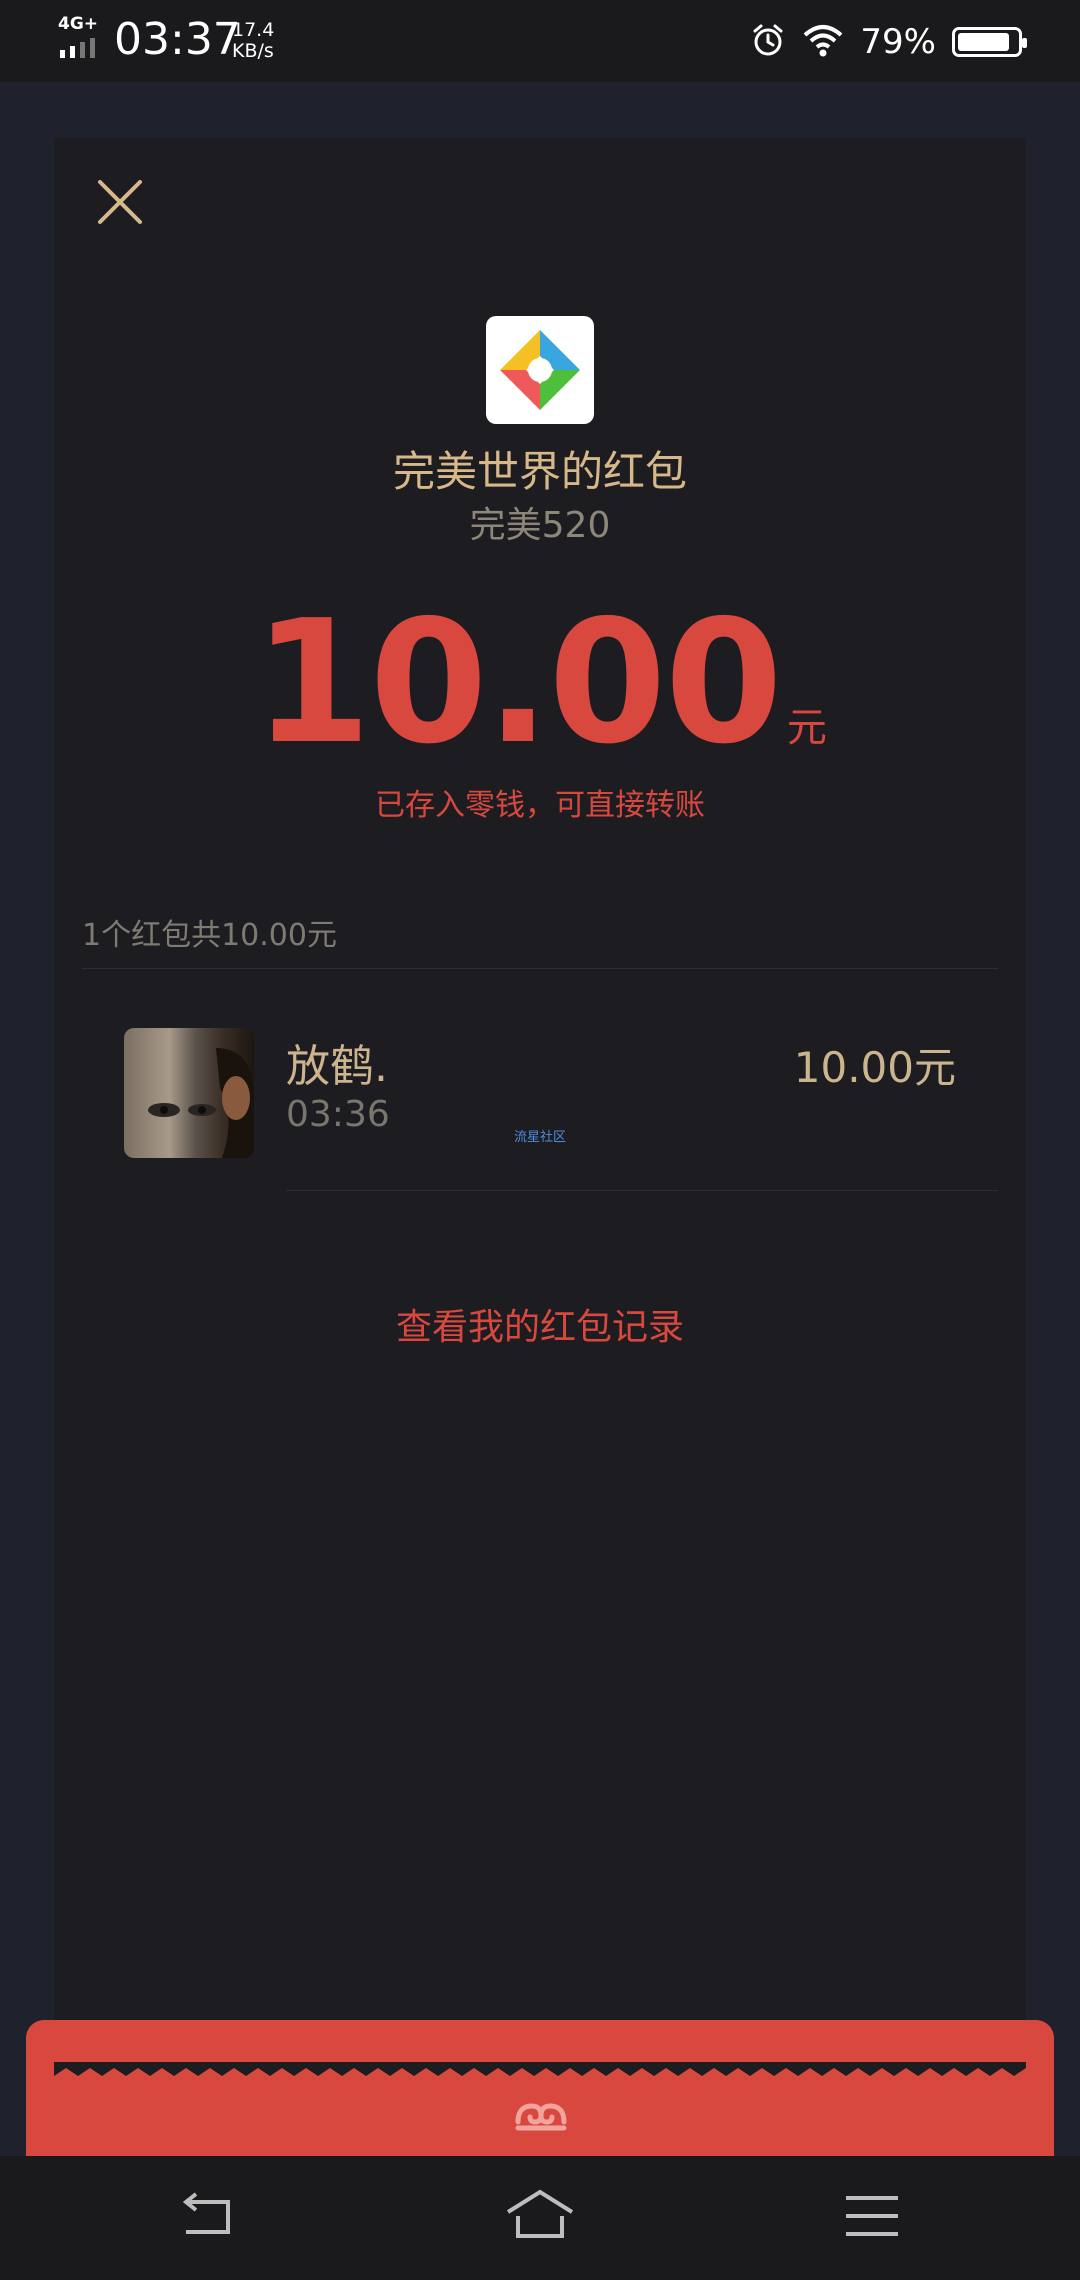 Image resolution: width=1080 pixels, height=2280 pixels. I want to click on back-icon, so click(206, 2213).